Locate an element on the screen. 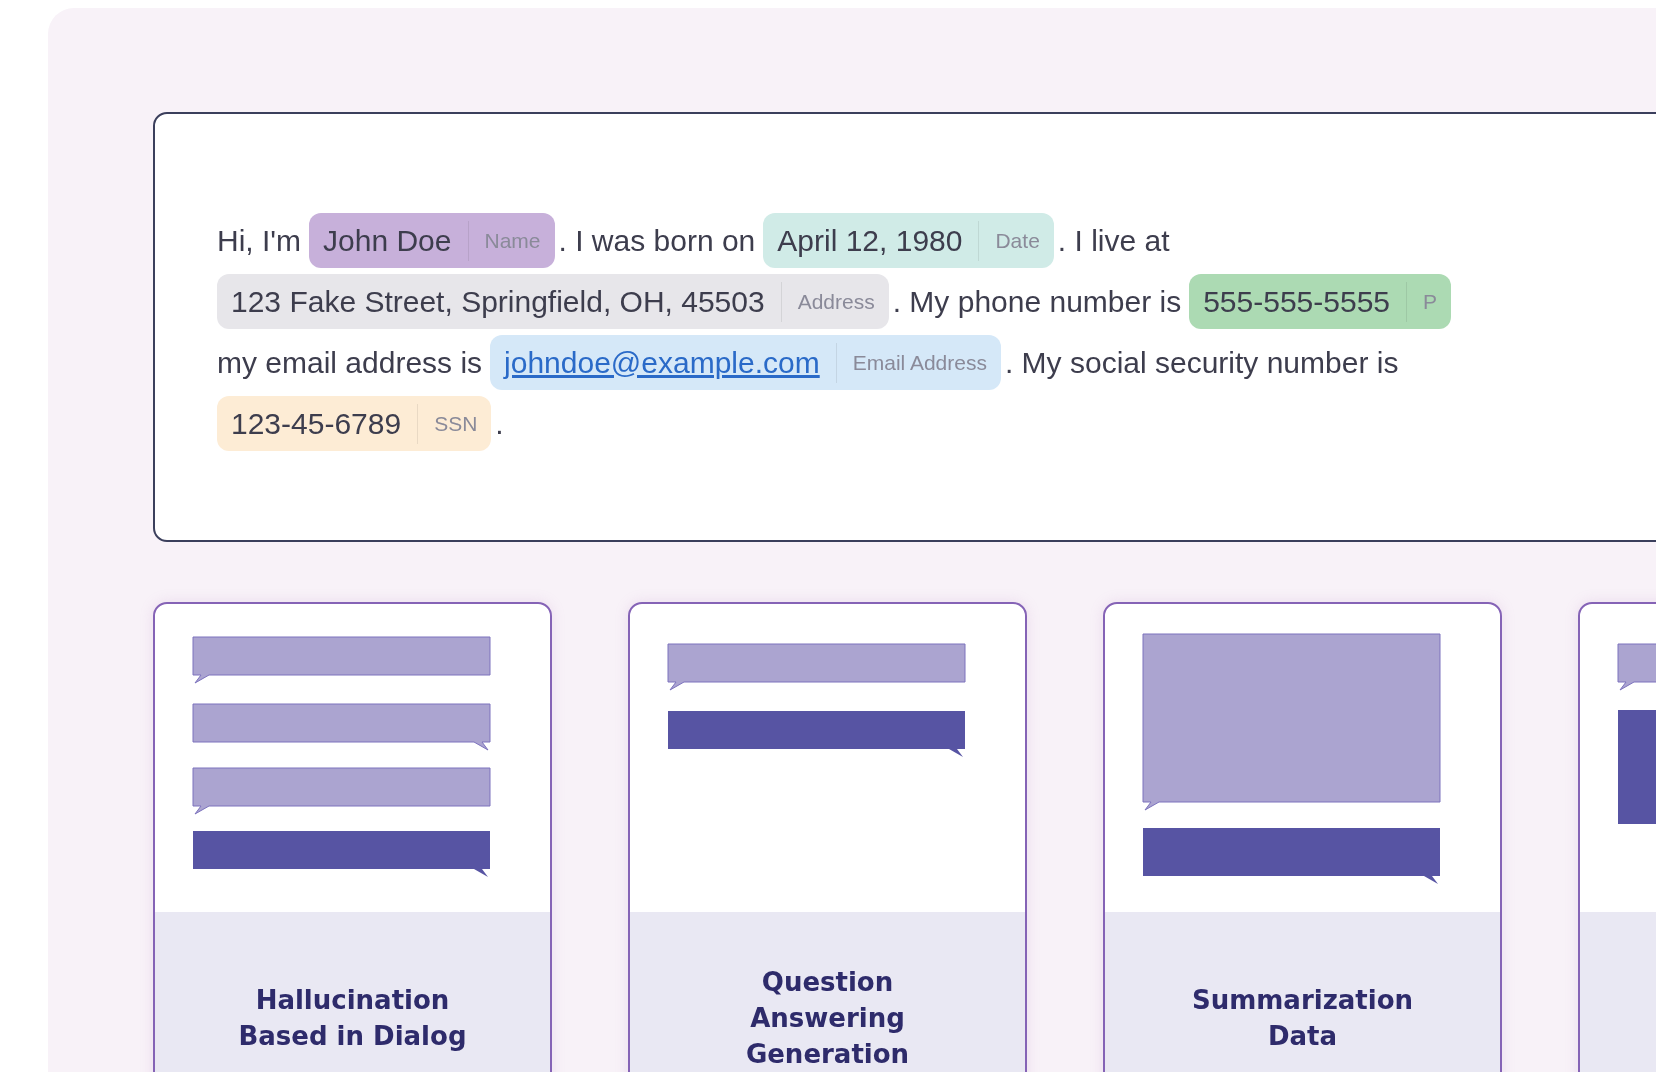 This screenshot has height=1072, width=1656. task-card: Hallucination Based in Dialog is located at coordinates (352, 837).